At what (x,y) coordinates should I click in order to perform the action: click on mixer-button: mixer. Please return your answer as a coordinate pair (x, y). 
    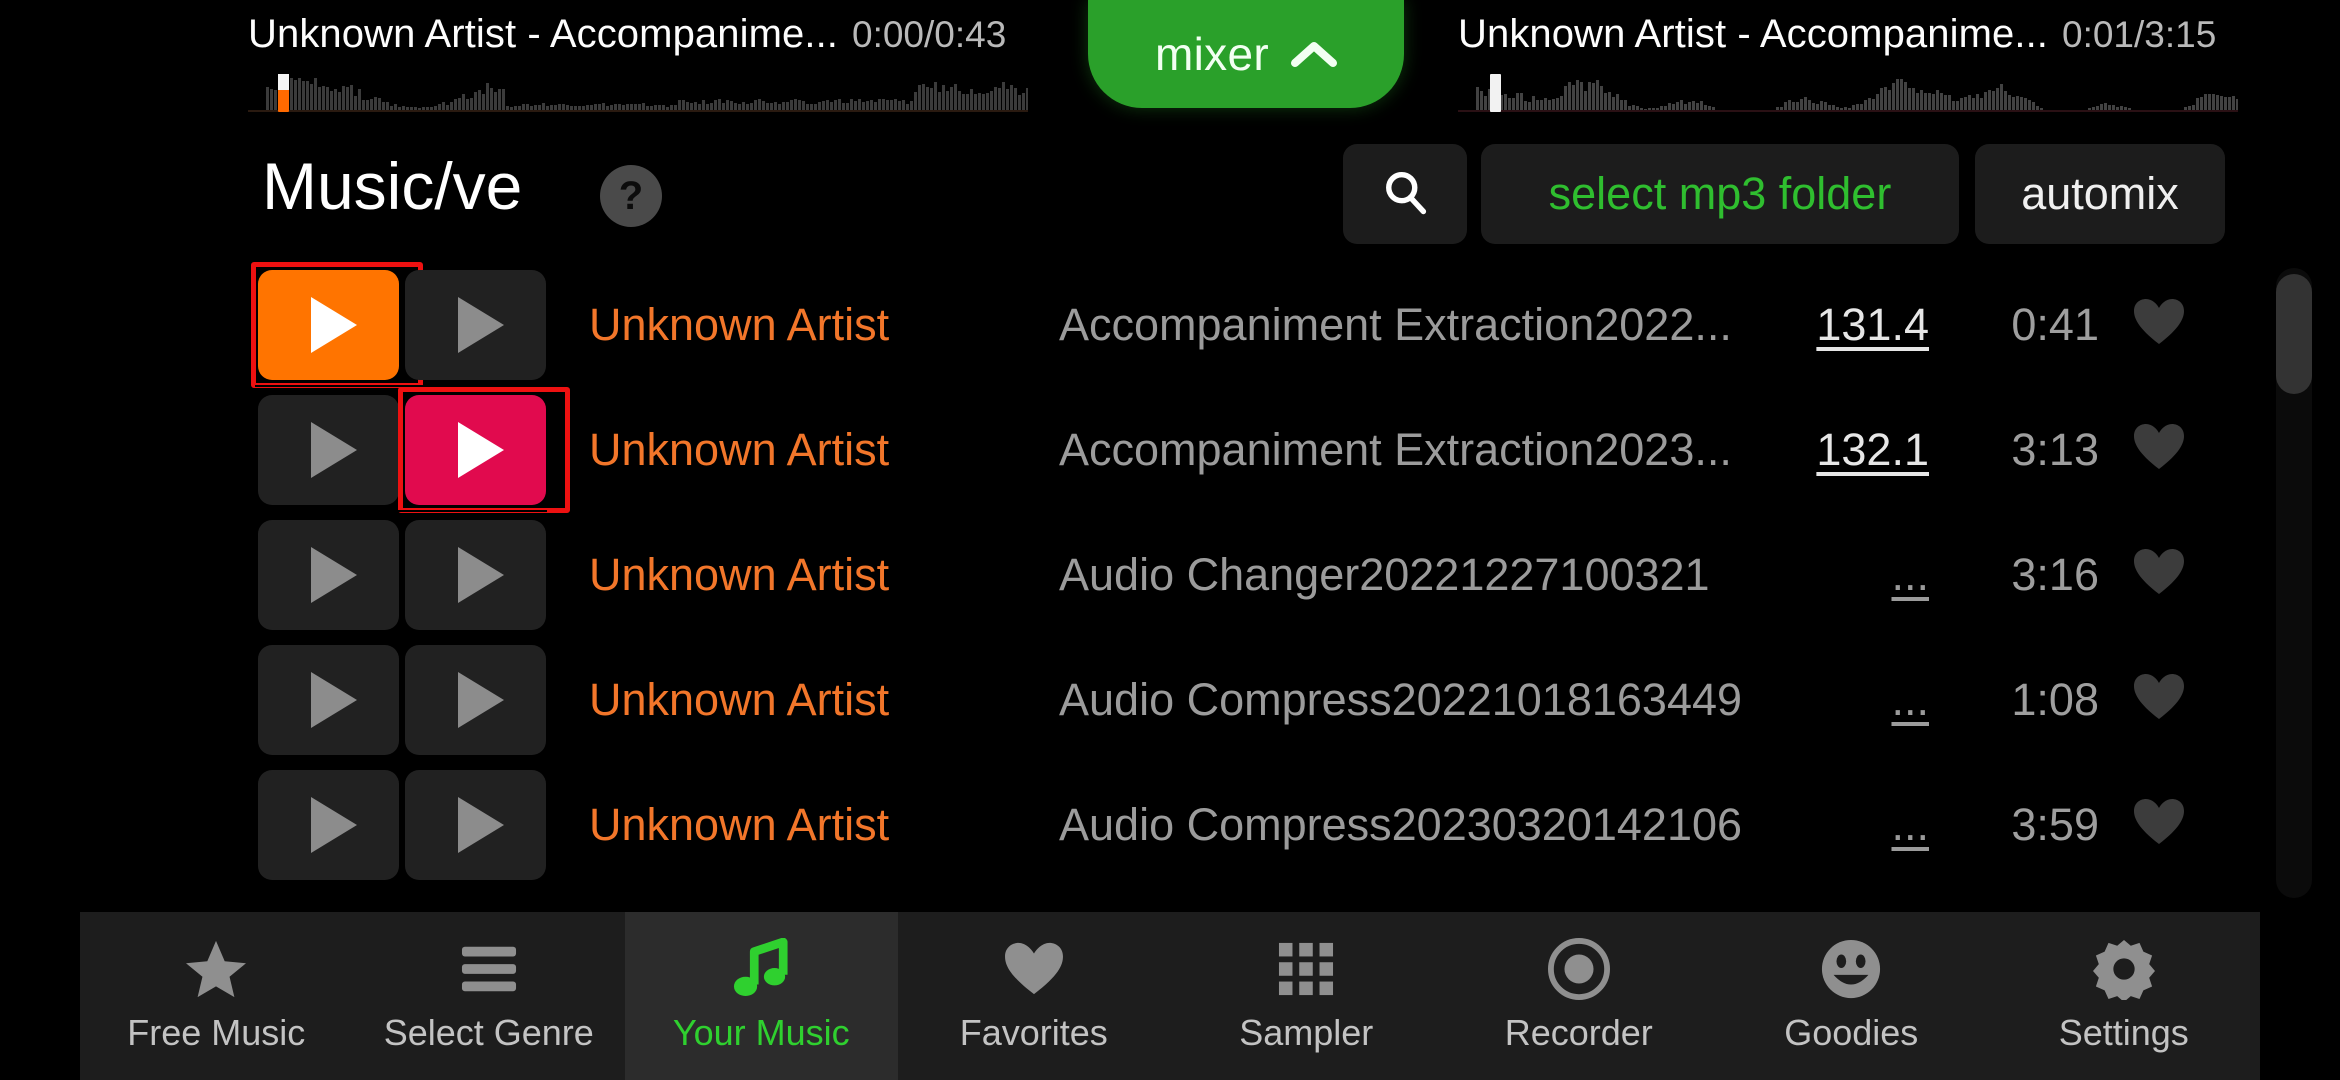
    Looking at the image, I should click on (1246, 54).